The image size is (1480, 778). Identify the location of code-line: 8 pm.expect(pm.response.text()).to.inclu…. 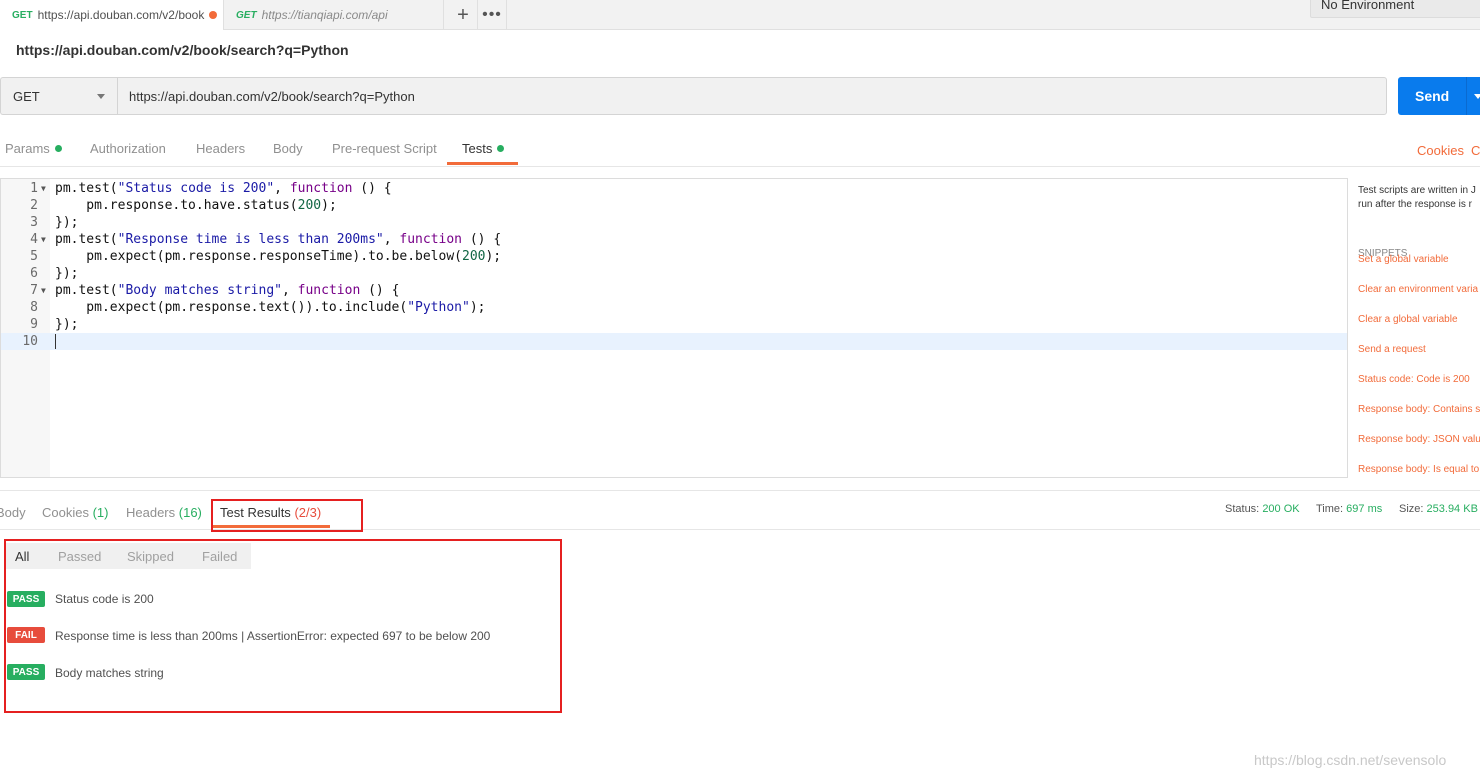
(674, 307).